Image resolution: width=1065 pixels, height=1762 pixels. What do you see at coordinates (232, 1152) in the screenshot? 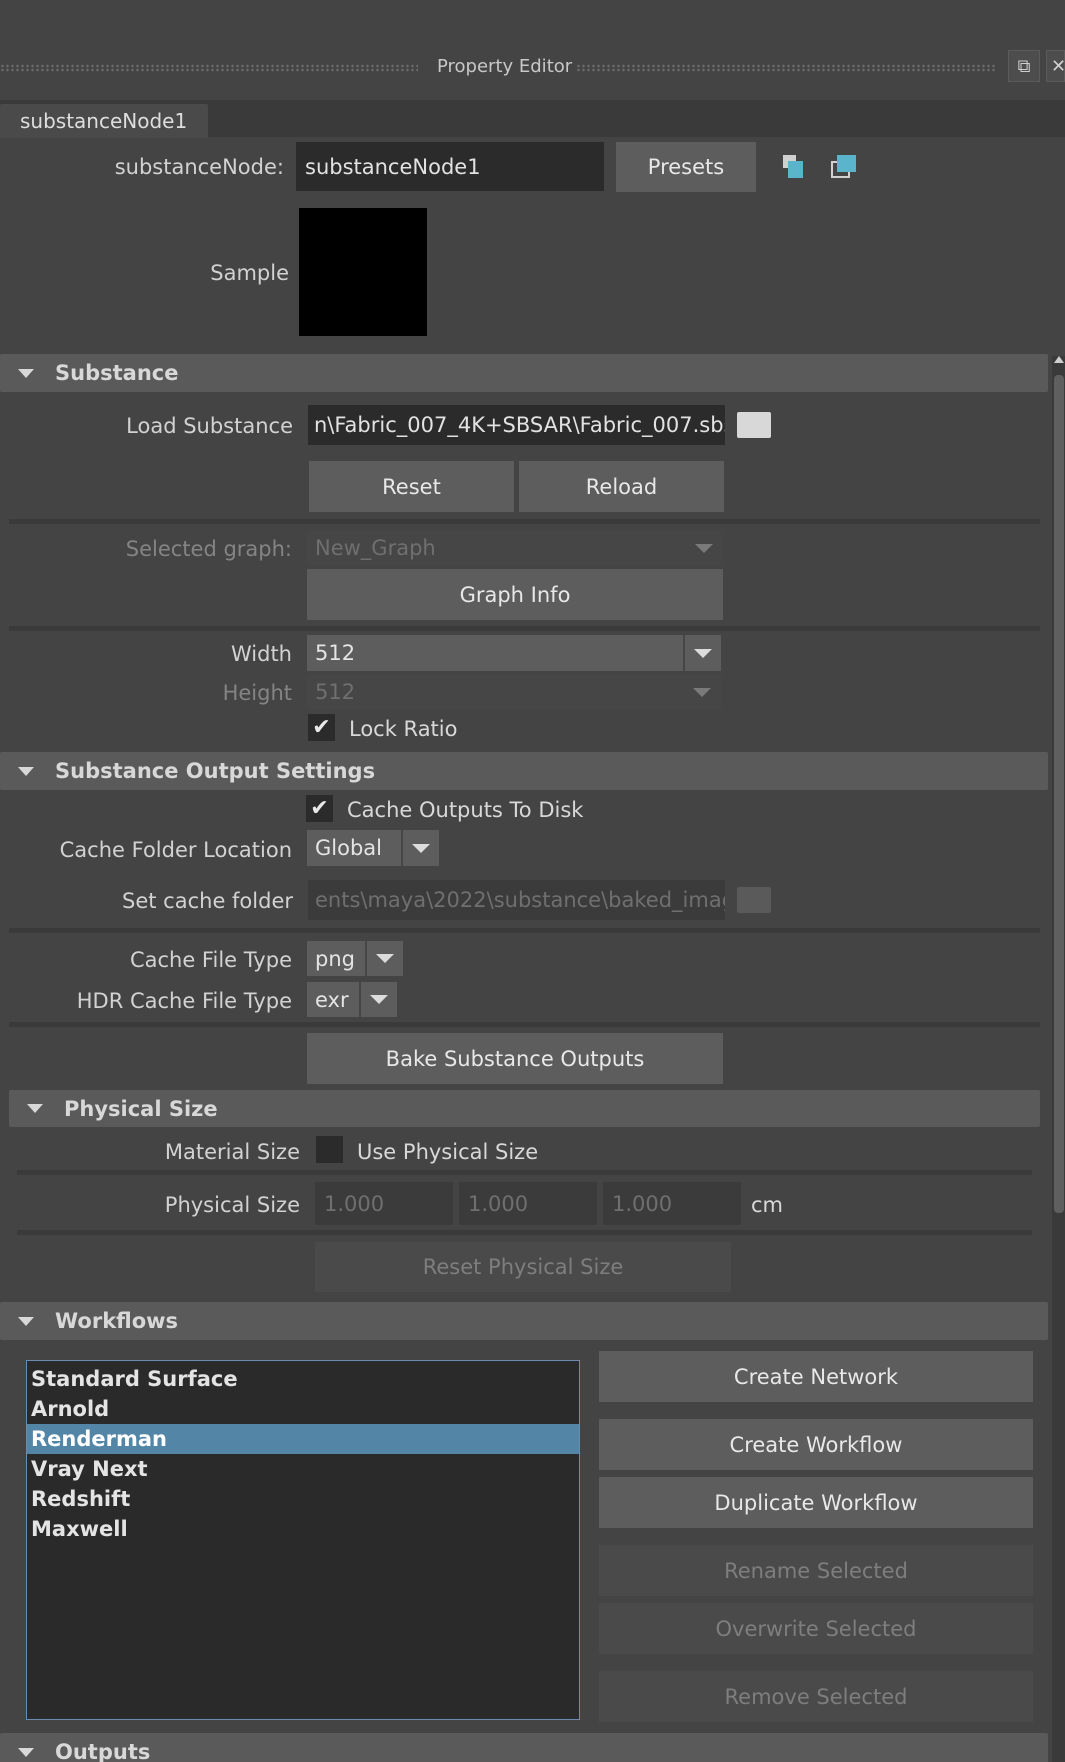
I see `material-size-label: Material Size` at bounding box center [232, 1152].